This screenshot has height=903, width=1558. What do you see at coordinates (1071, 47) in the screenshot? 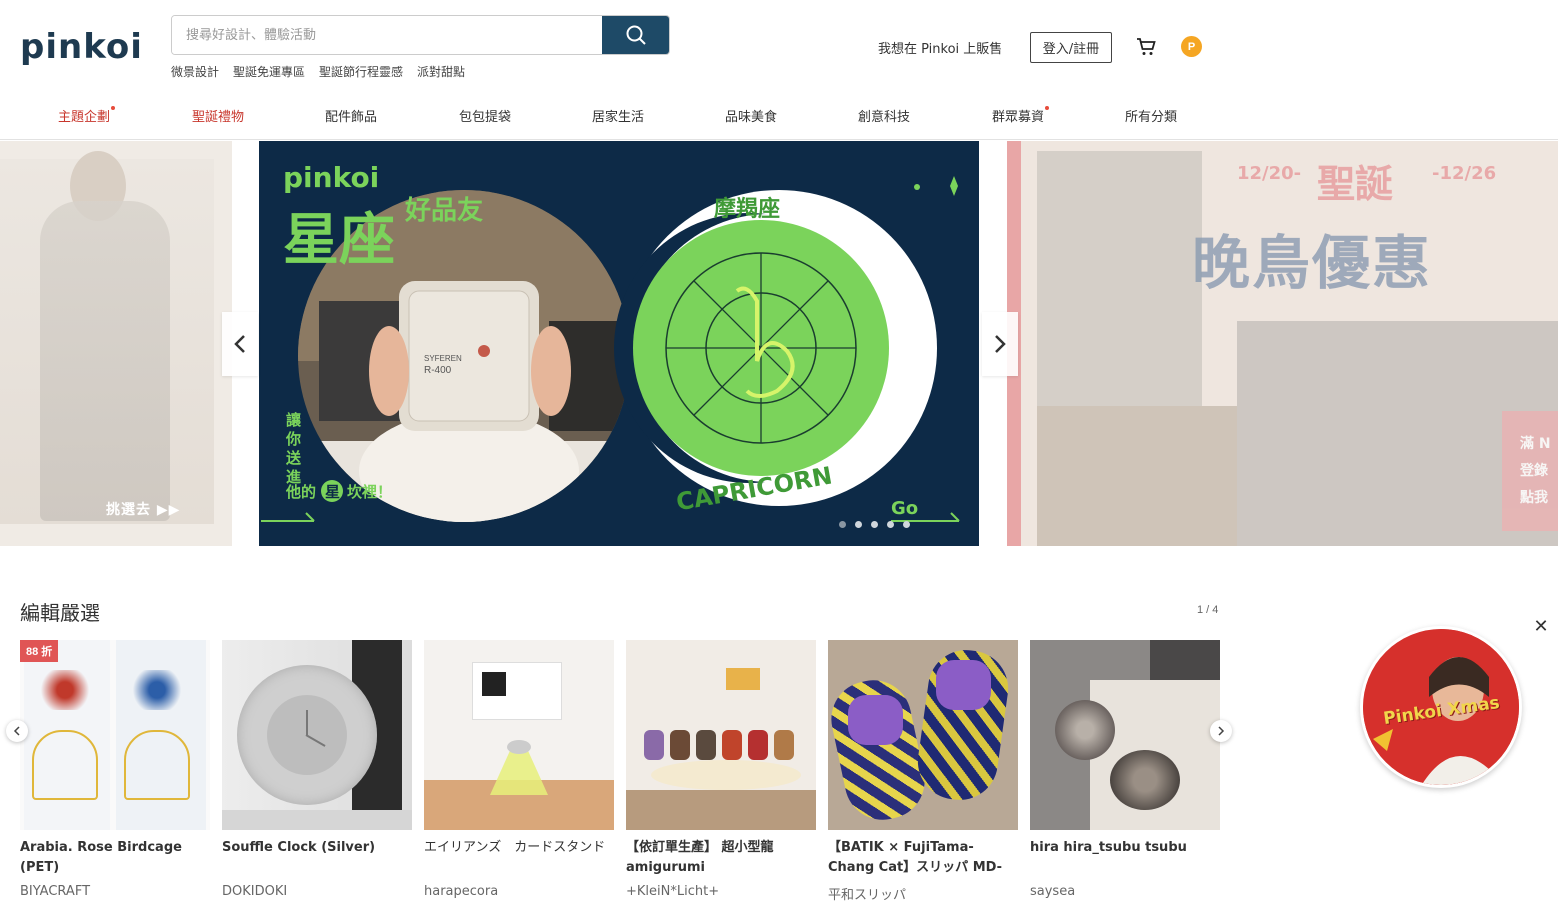
I see `login-button: 登入/註冊` at bounding box center [1071, 47].